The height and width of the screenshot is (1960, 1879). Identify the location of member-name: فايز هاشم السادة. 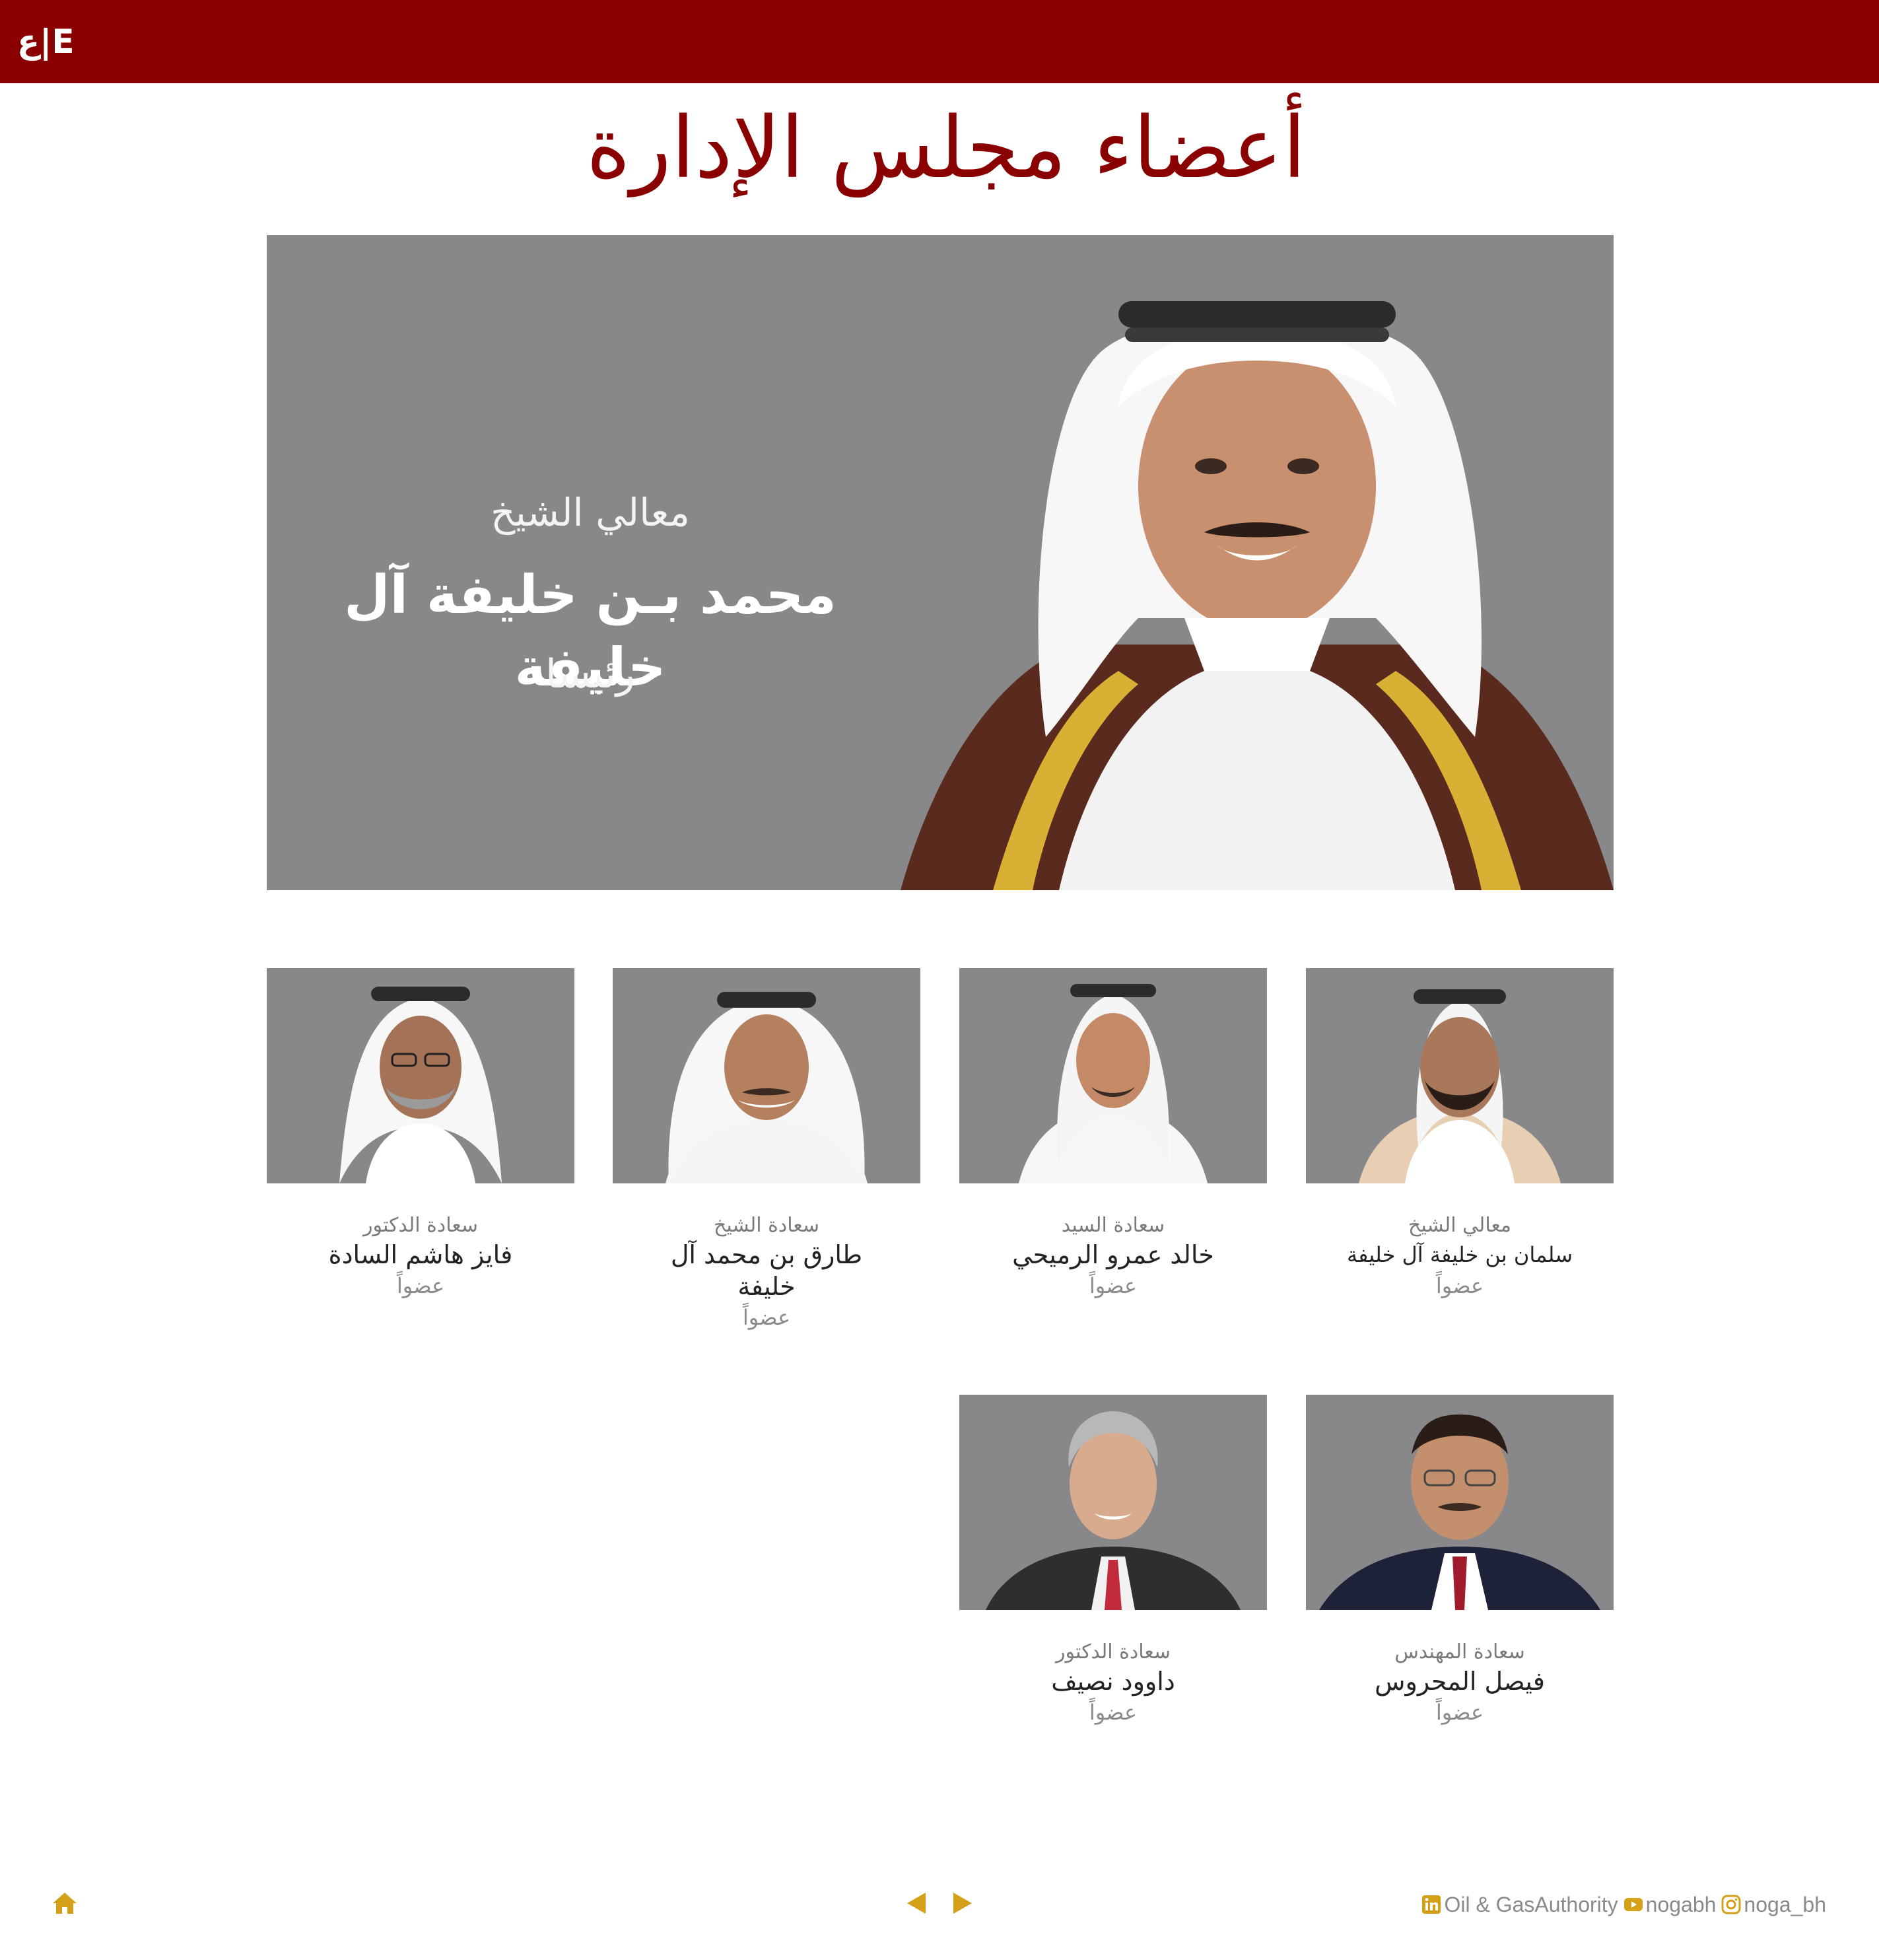
(421, 1254).